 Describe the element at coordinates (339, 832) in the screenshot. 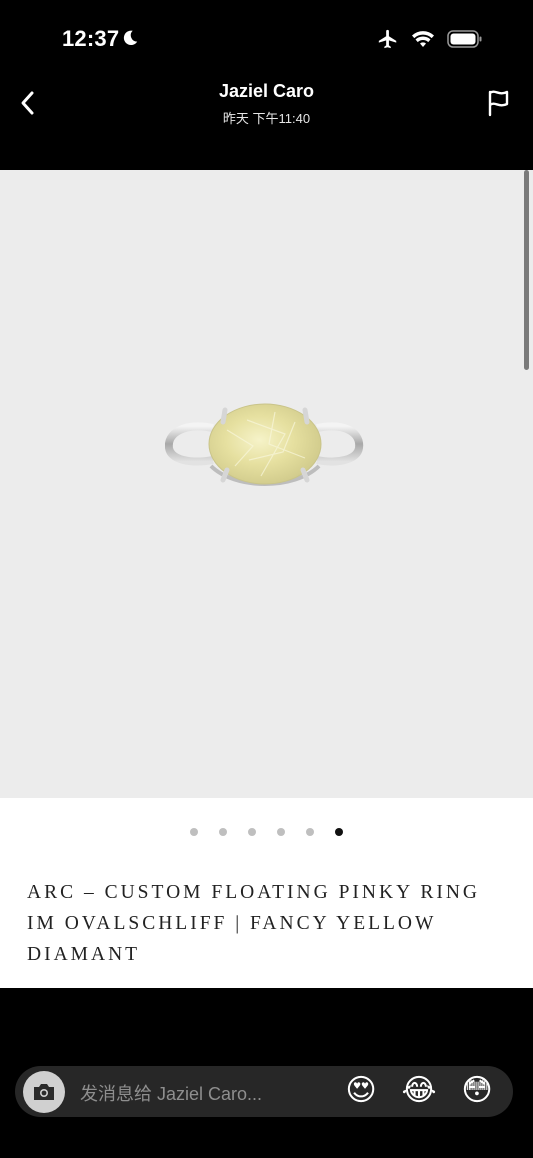

I see `pagination-dot-active` at that location.